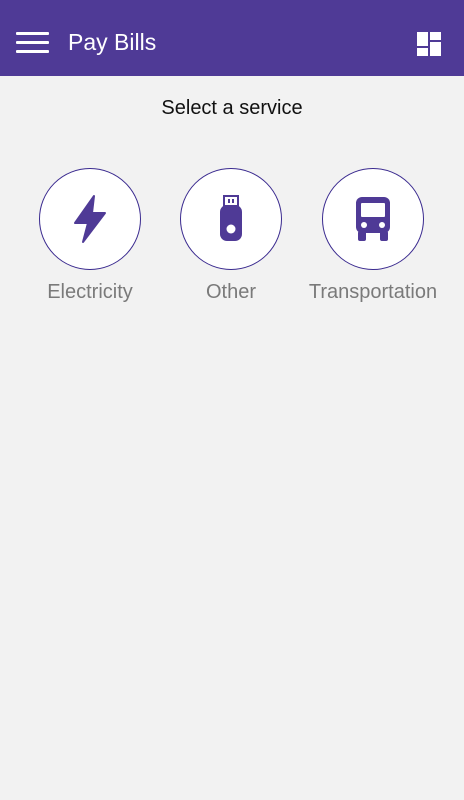  Describe the element at coordinates (32, 43) in the screenshot. I see `menu-button` at that location.